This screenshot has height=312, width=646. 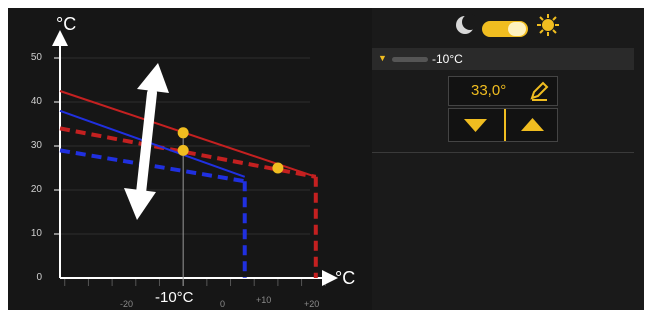 I want to click on increase-button, so click(x=531, y=125).